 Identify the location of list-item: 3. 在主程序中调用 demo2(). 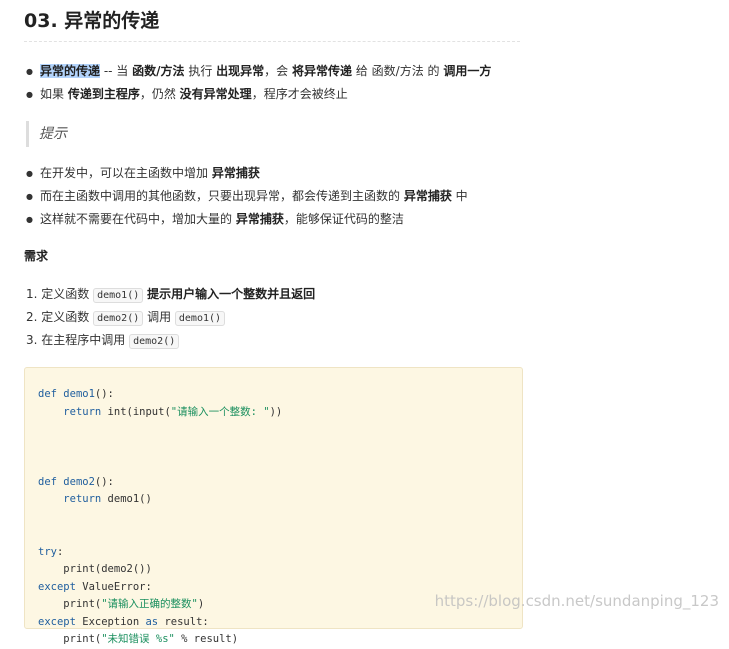
(170, 340).